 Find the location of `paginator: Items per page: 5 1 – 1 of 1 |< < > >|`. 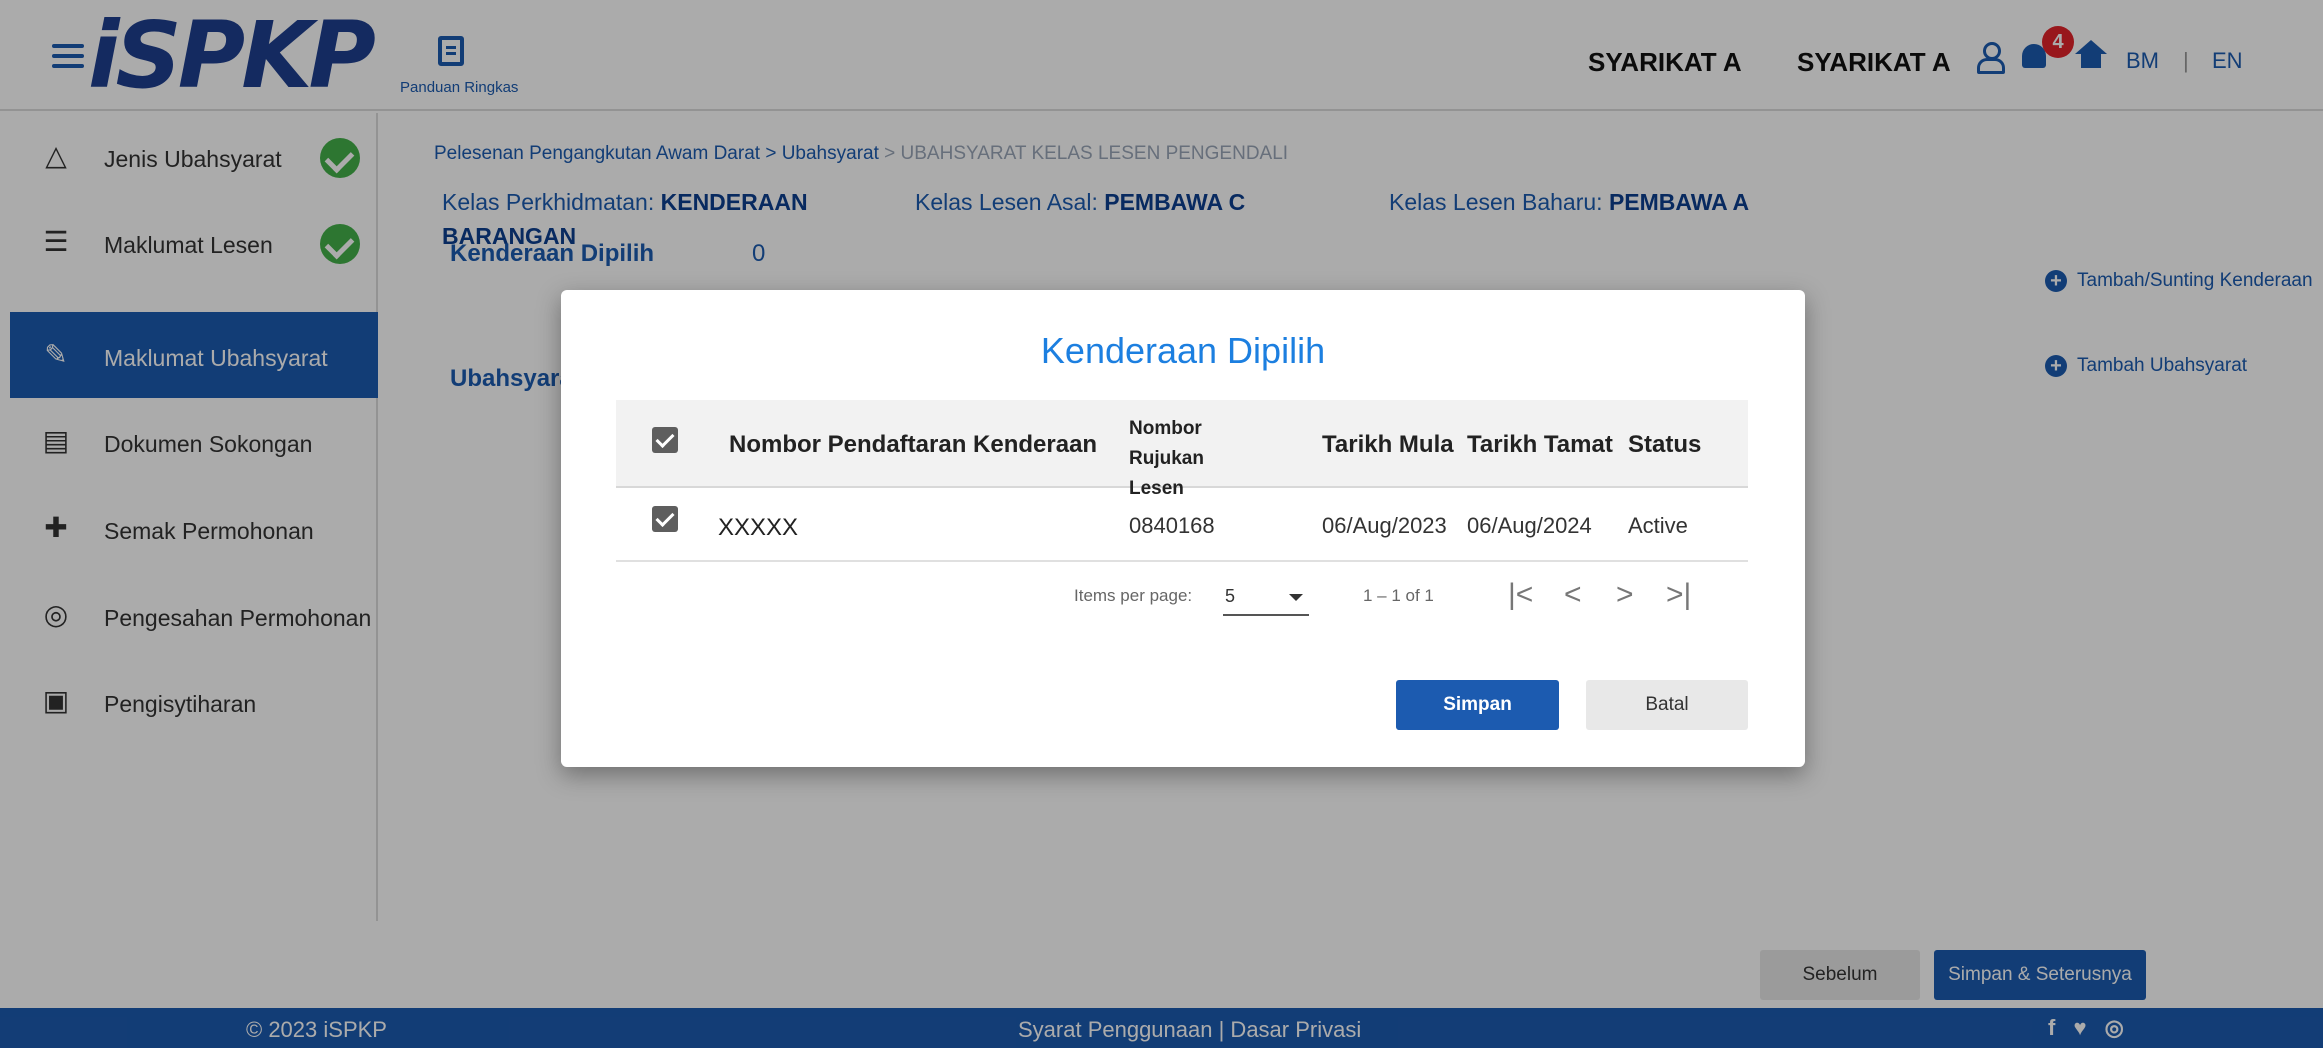

paginator: Items per page: 5 1 – 1 of 1 |< < > >| is located at coordinates (1182, 600).